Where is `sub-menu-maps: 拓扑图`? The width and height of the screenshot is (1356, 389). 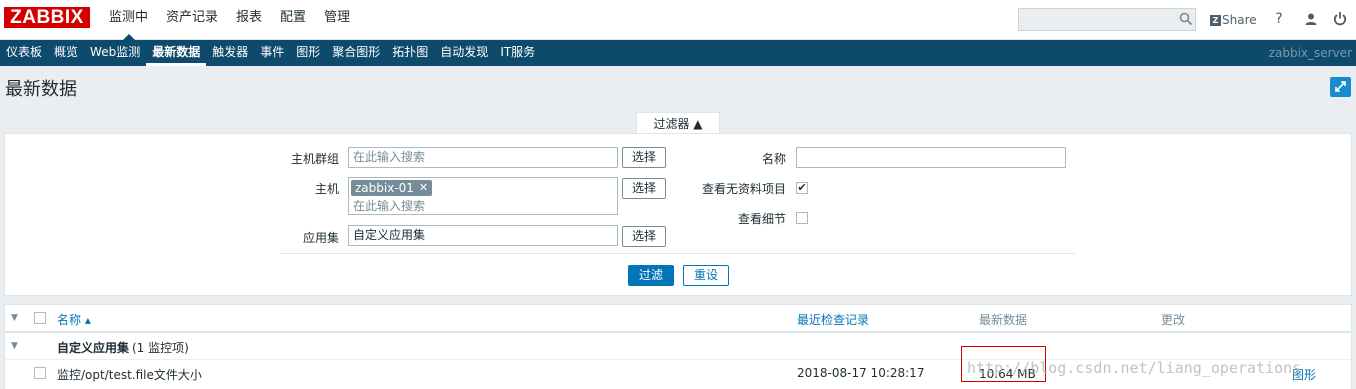
sub-menu-maps: 拓扑图 is located at coordinates (410, 53).